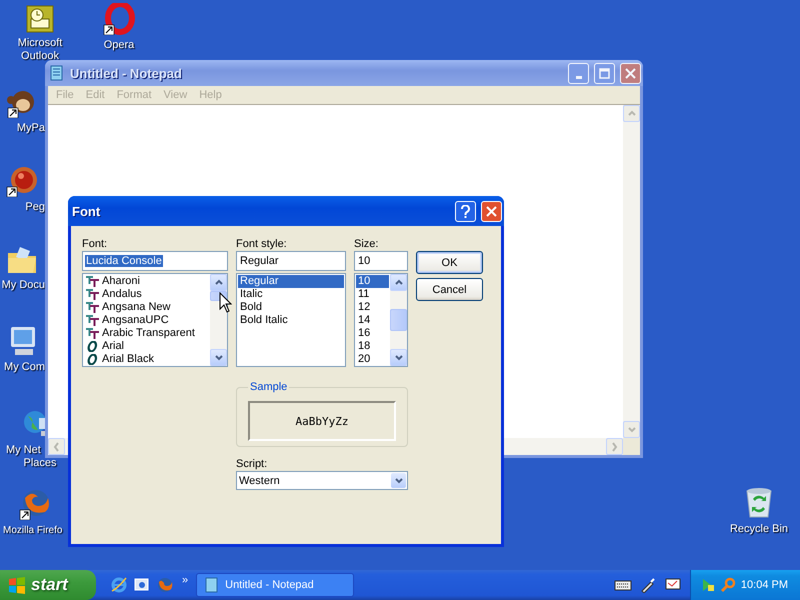 This screenshot has width=800, height=600. What do you see at coordinates (322, 421) in the screenshot?
I see `sample-preview: AaBbYyZz` at bounding box center [322, 421].